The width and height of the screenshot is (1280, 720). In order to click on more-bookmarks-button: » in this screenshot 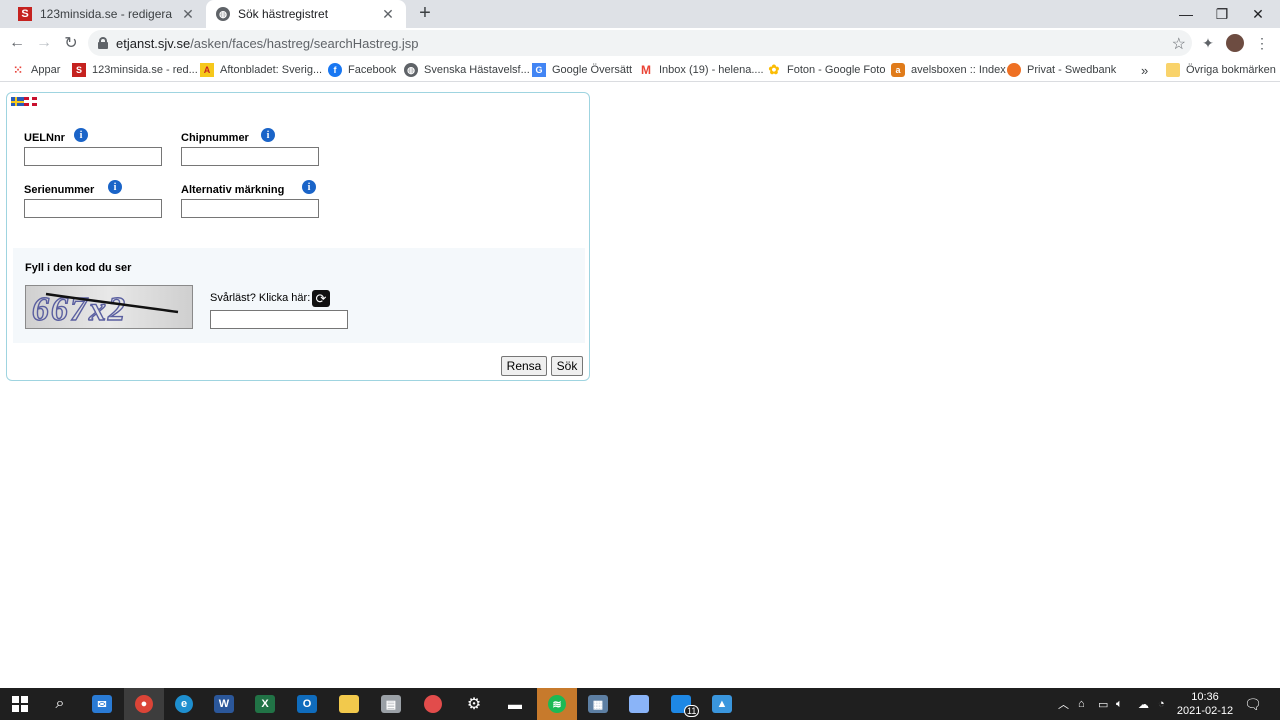, I will do `click(1144, 70)`.